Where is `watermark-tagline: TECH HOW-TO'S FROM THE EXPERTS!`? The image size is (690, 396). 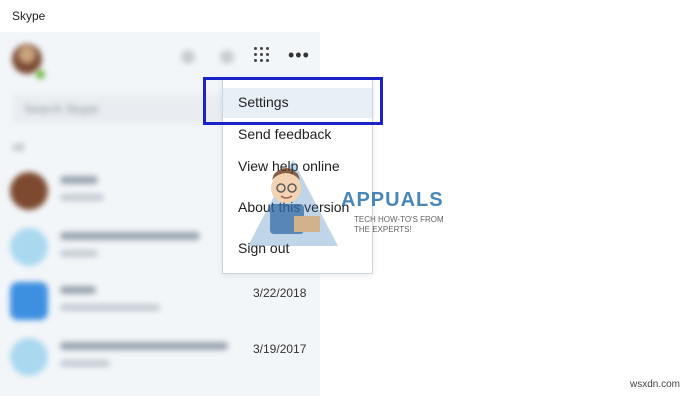 watermark-tagline: TECH HOW-TO'S FROM THE EXPERTS! is located at coordinates (399, 224).